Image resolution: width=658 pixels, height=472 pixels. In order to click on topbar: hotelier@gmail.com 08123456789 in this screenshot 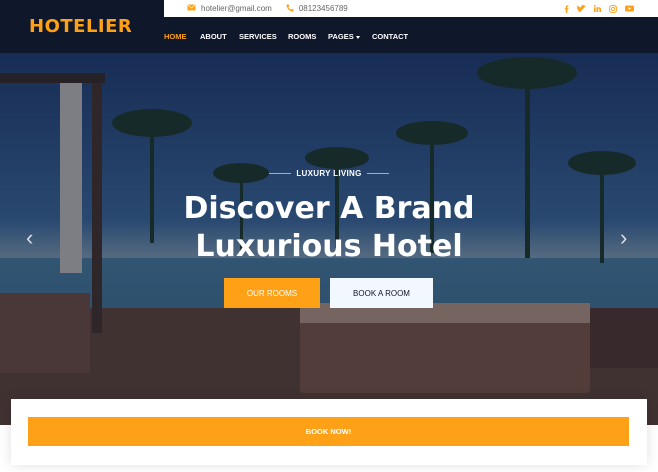, I will do `click(411, 8)`.